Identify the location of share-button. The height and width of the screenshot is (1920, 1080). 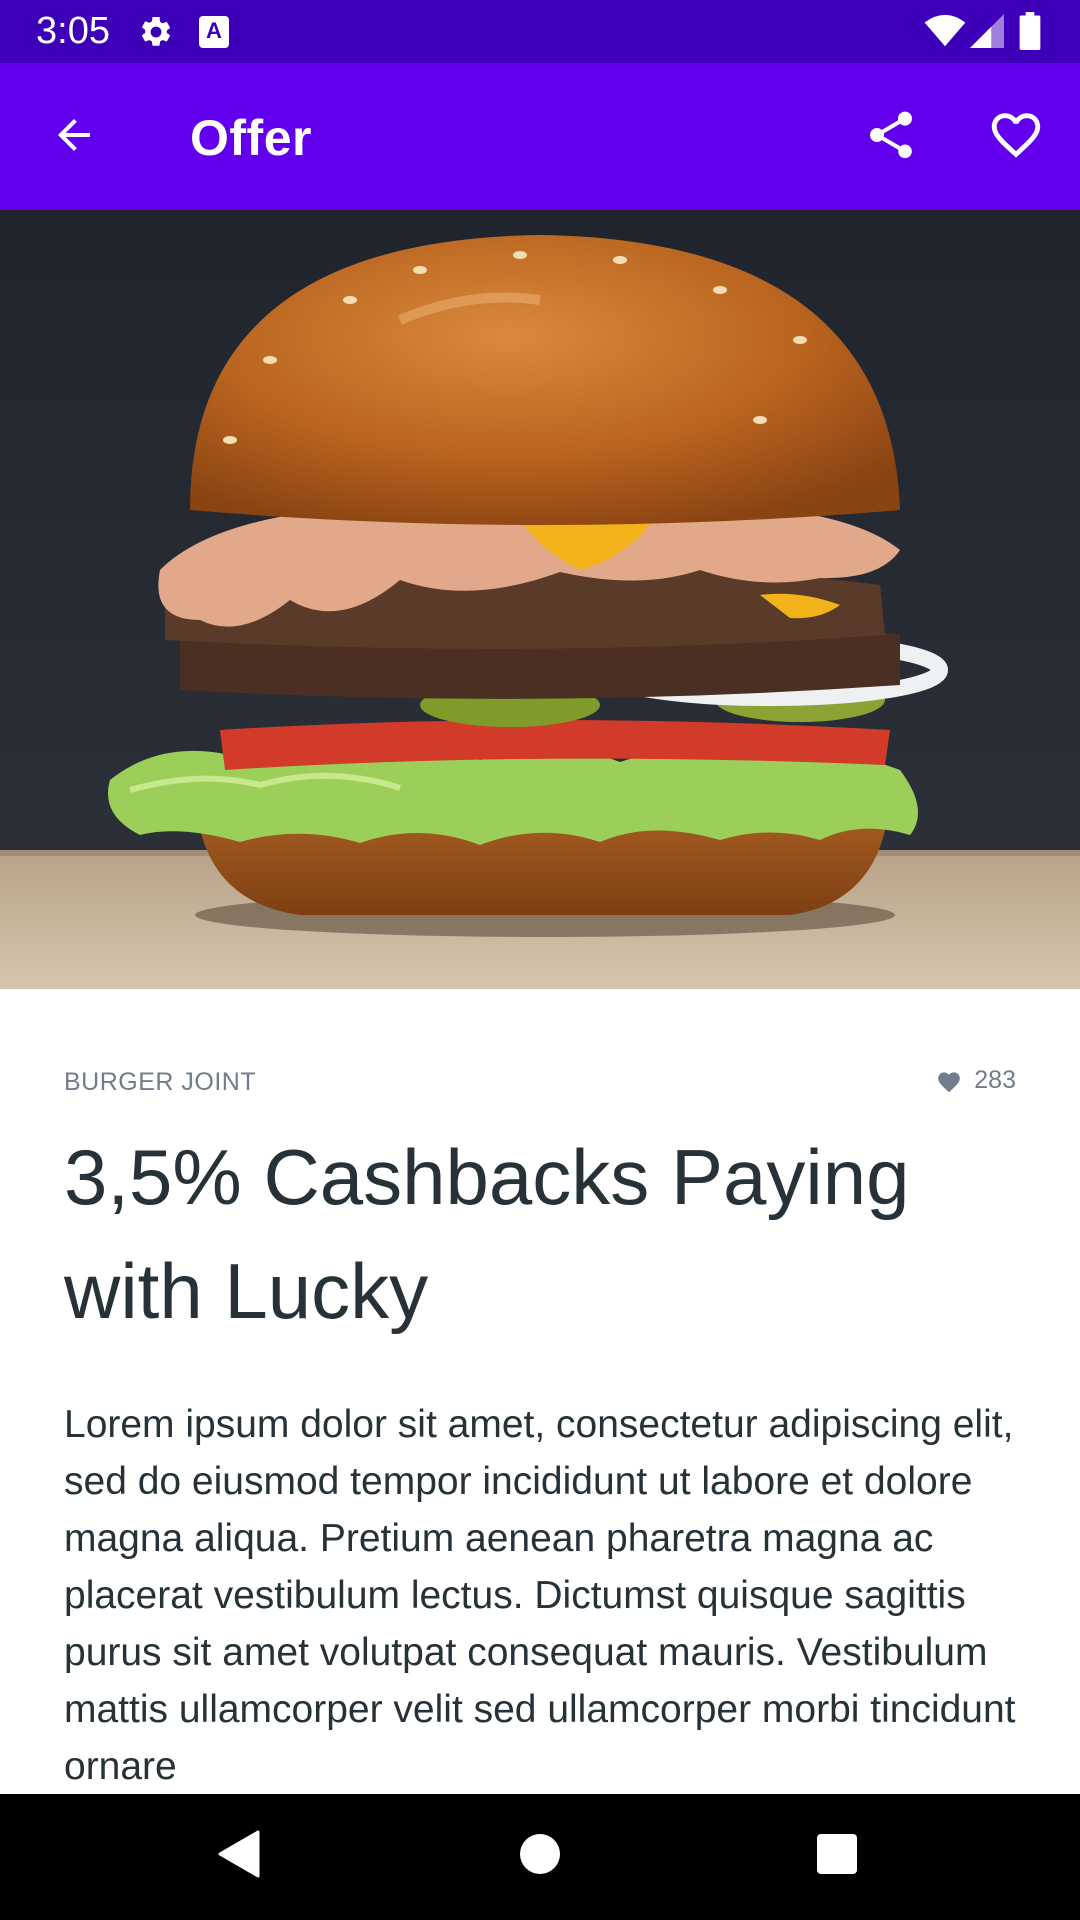
(891, 135).